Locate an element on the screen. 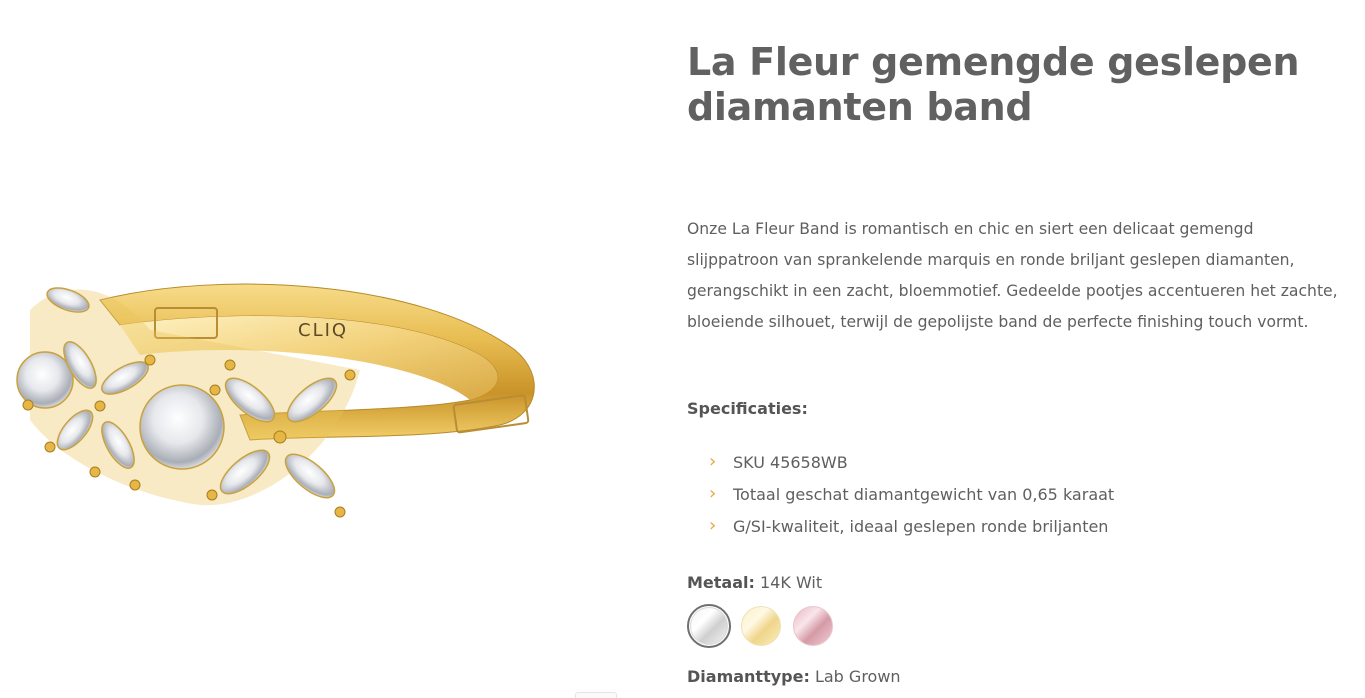 This screenshot has width=1365, height=698. specifications-heading: Specificaties: is located at coordinates (747, 408).